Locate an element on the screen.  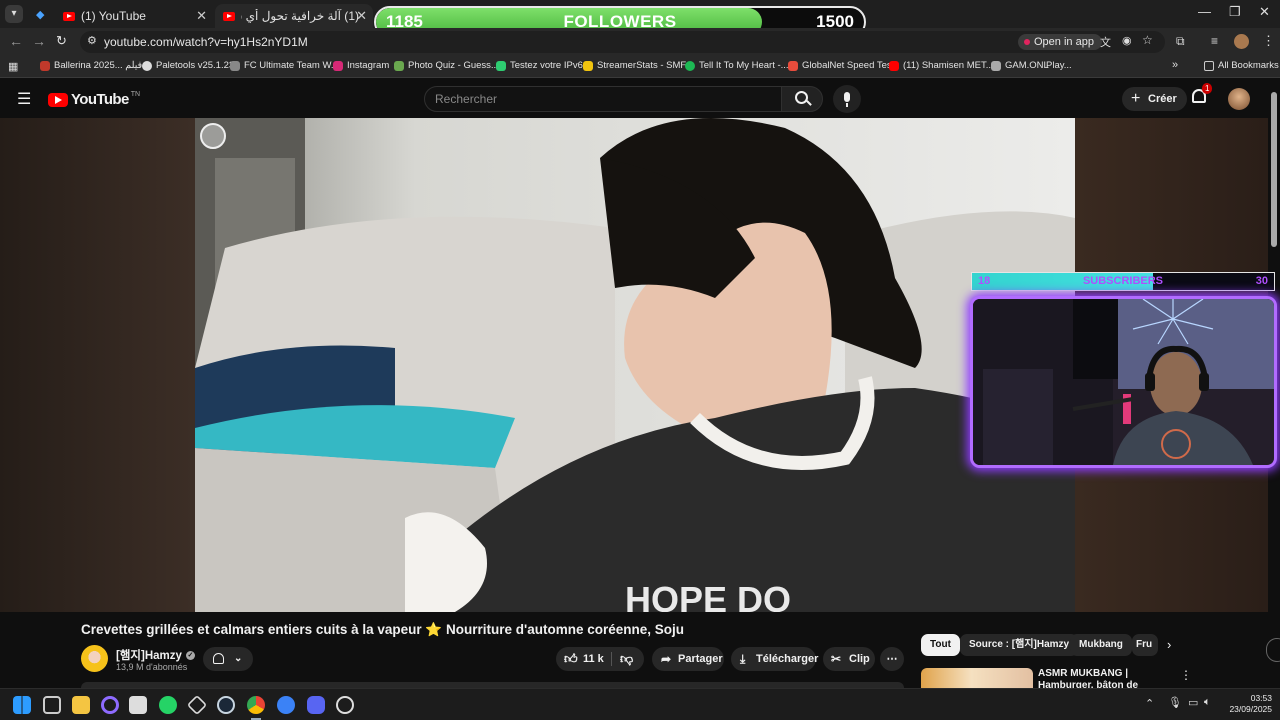
bookmark-item: Testez votre IPv6. is located at coordinates (541, 65).